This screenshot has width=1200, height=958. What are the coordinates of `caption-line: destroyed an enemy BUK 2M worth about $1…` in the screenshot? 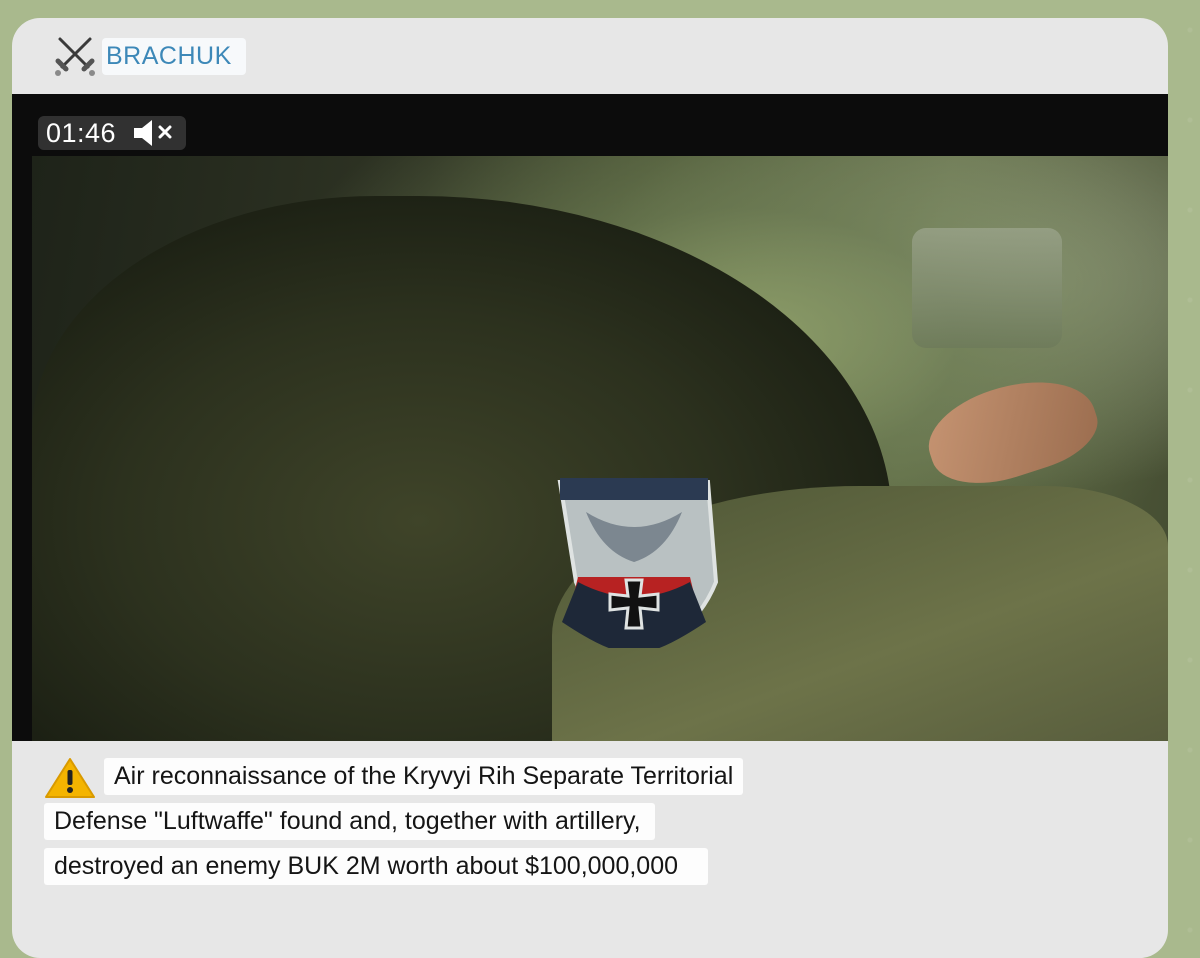 It's located at (376, 866).